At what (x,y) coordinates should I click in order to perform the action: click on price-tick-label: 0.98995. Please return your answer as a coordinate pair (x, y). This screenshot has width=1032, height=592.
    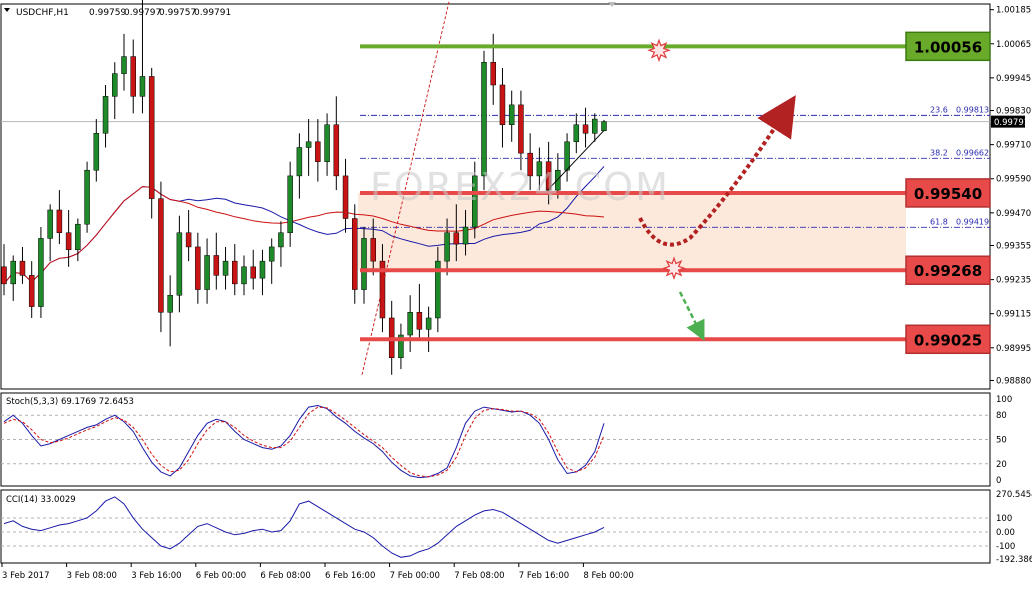
    Looking at the image, I should click on (1013, 349).